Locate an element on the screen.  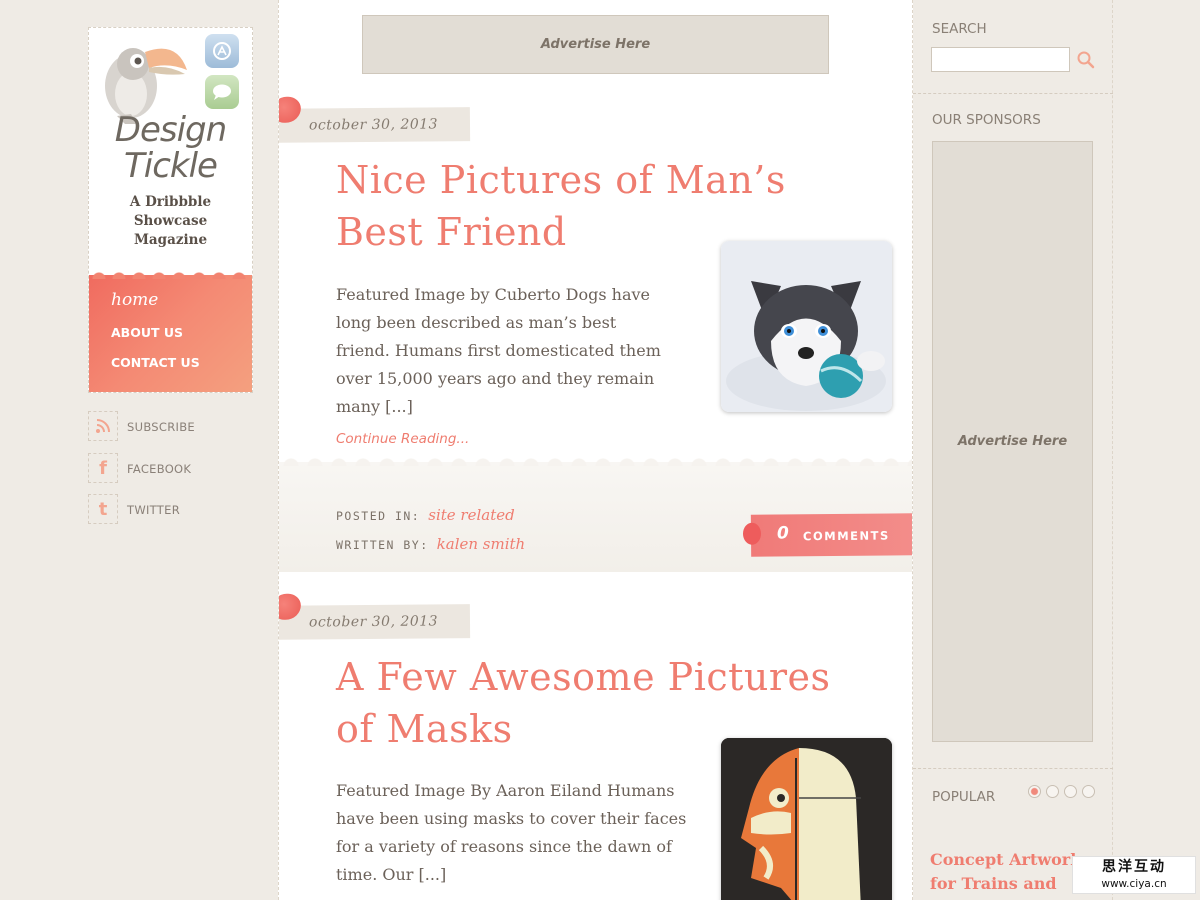
comments-label: COMMENTS is located at coordinates (846, 536).